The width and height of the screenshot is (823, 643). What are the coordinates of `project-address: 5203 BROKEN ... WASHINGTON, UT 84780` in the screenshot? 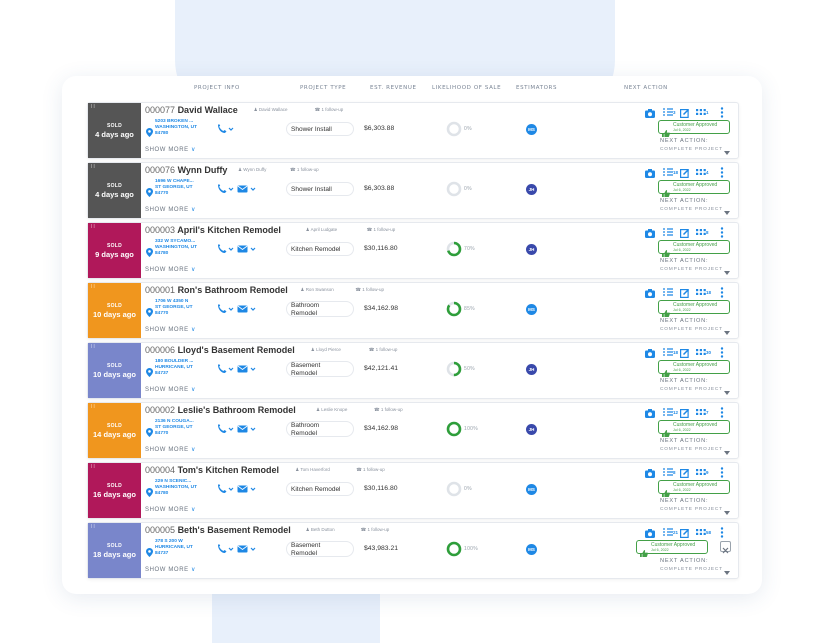 It's located at (176, 128).